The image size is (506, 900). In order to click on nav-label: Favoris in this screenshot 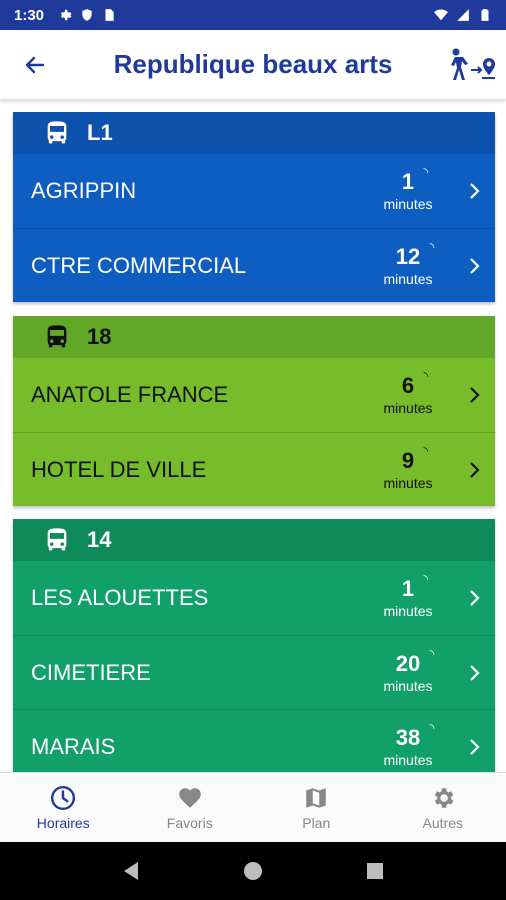, I will do `click(189, 822)`.